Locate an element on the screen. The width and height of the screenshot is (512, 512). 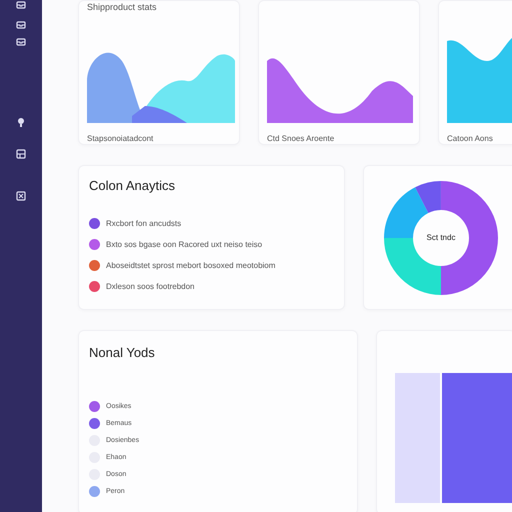
chart-caption: Ctd Snoes Aroente is located at coordinates (301, 138).